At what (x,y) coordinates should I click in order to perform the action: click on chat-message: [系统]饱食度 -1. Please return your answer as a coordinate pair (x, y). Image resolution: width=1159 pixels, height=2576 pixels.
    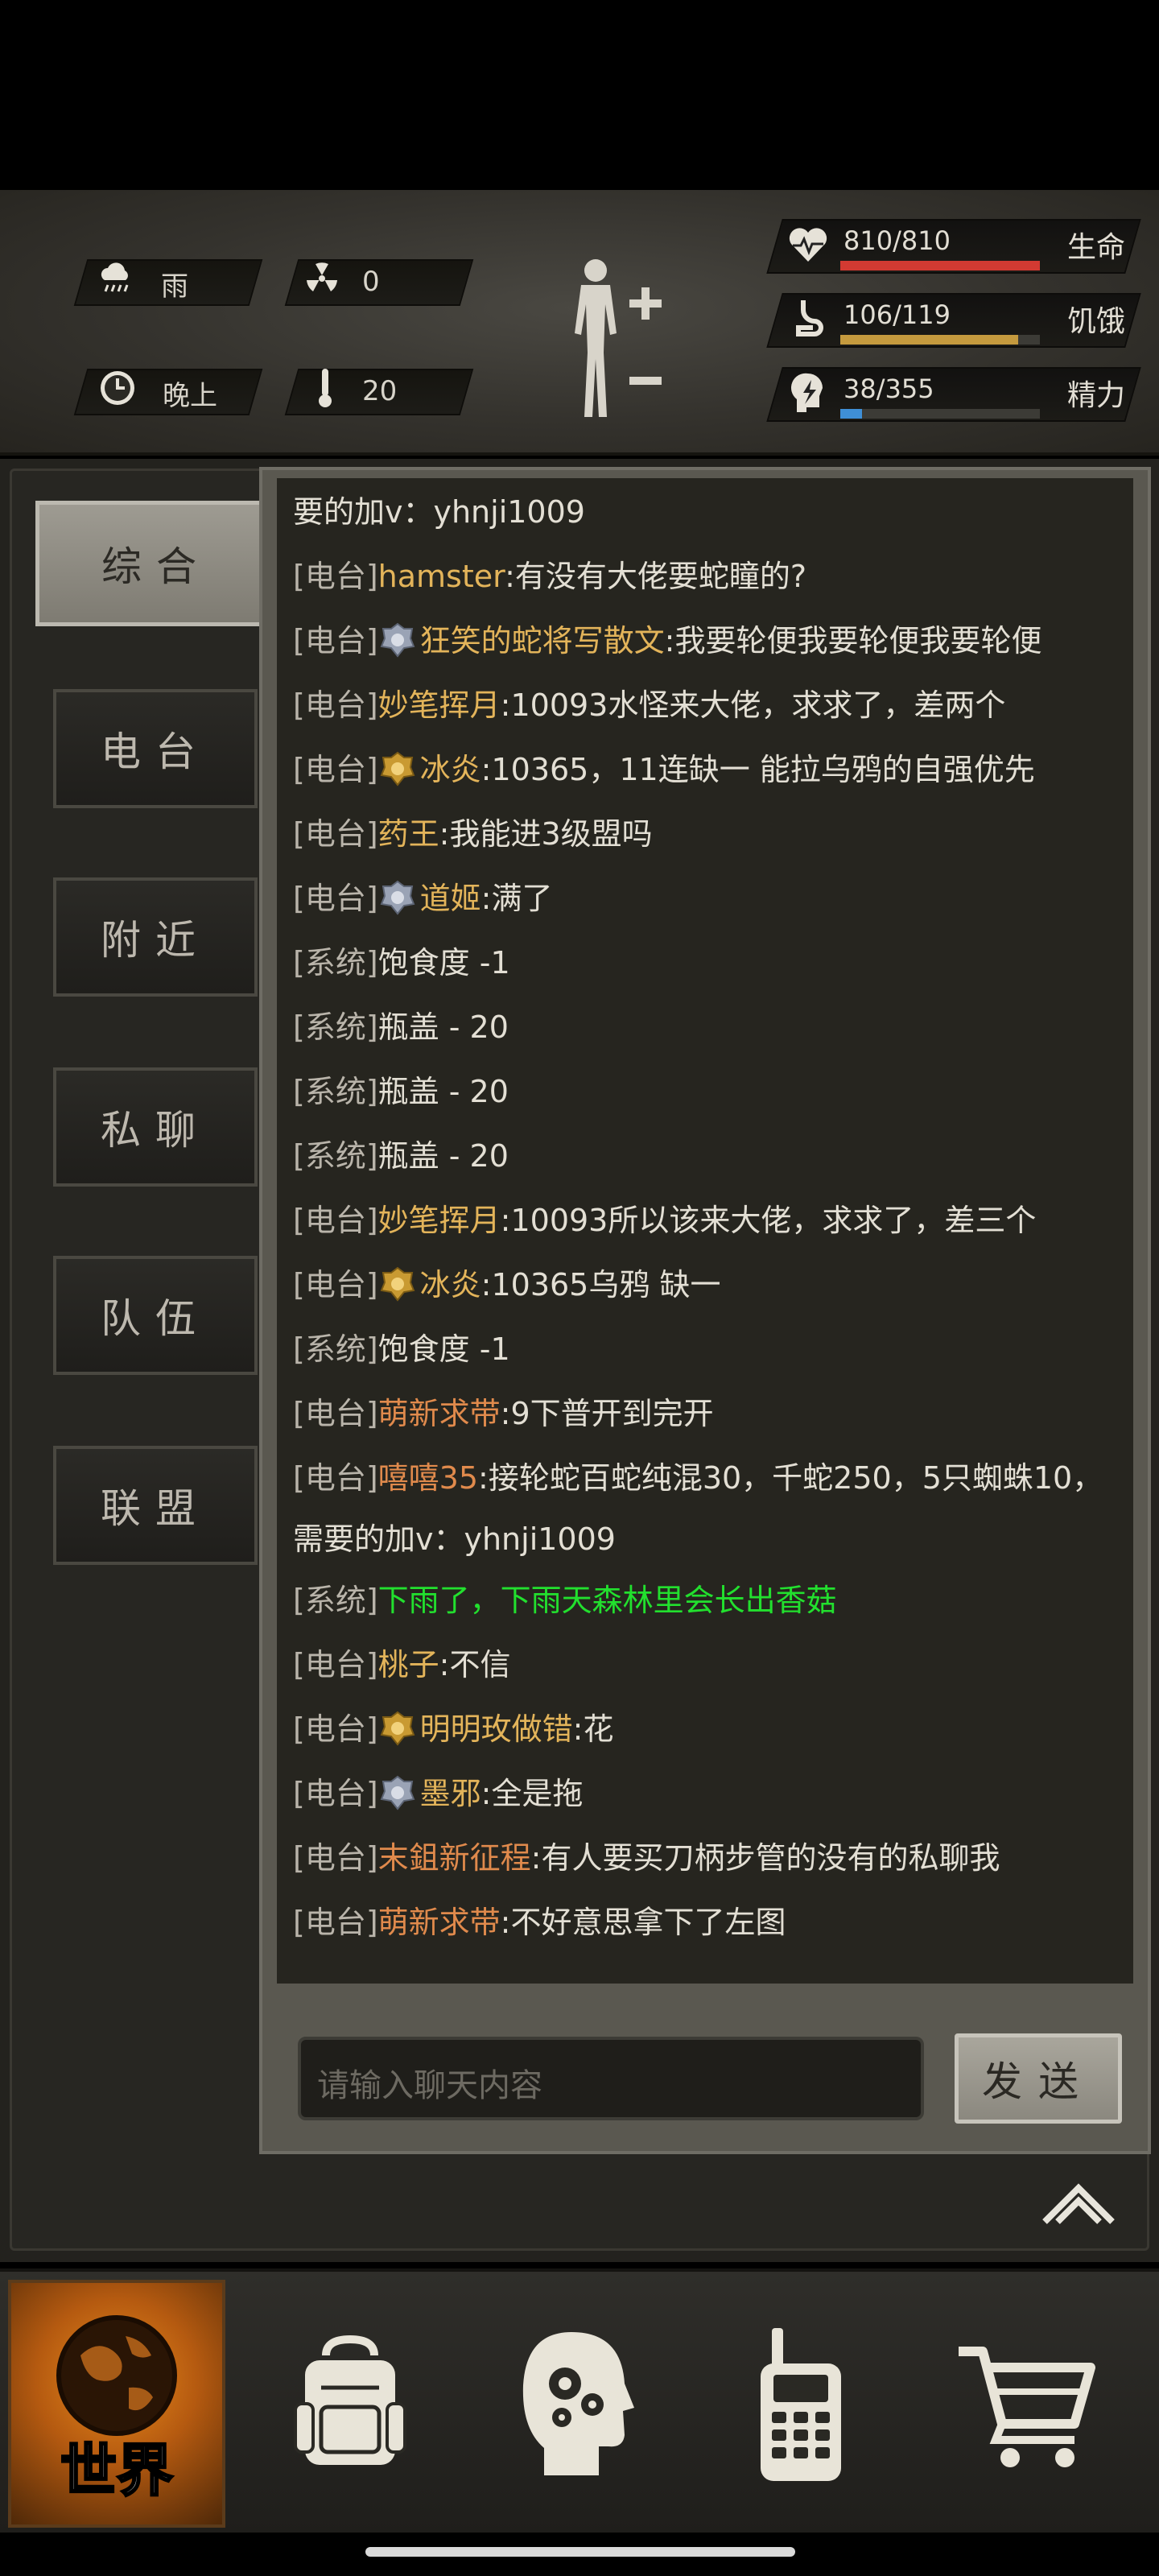
    Looking at the image, I should click on (710, 962).